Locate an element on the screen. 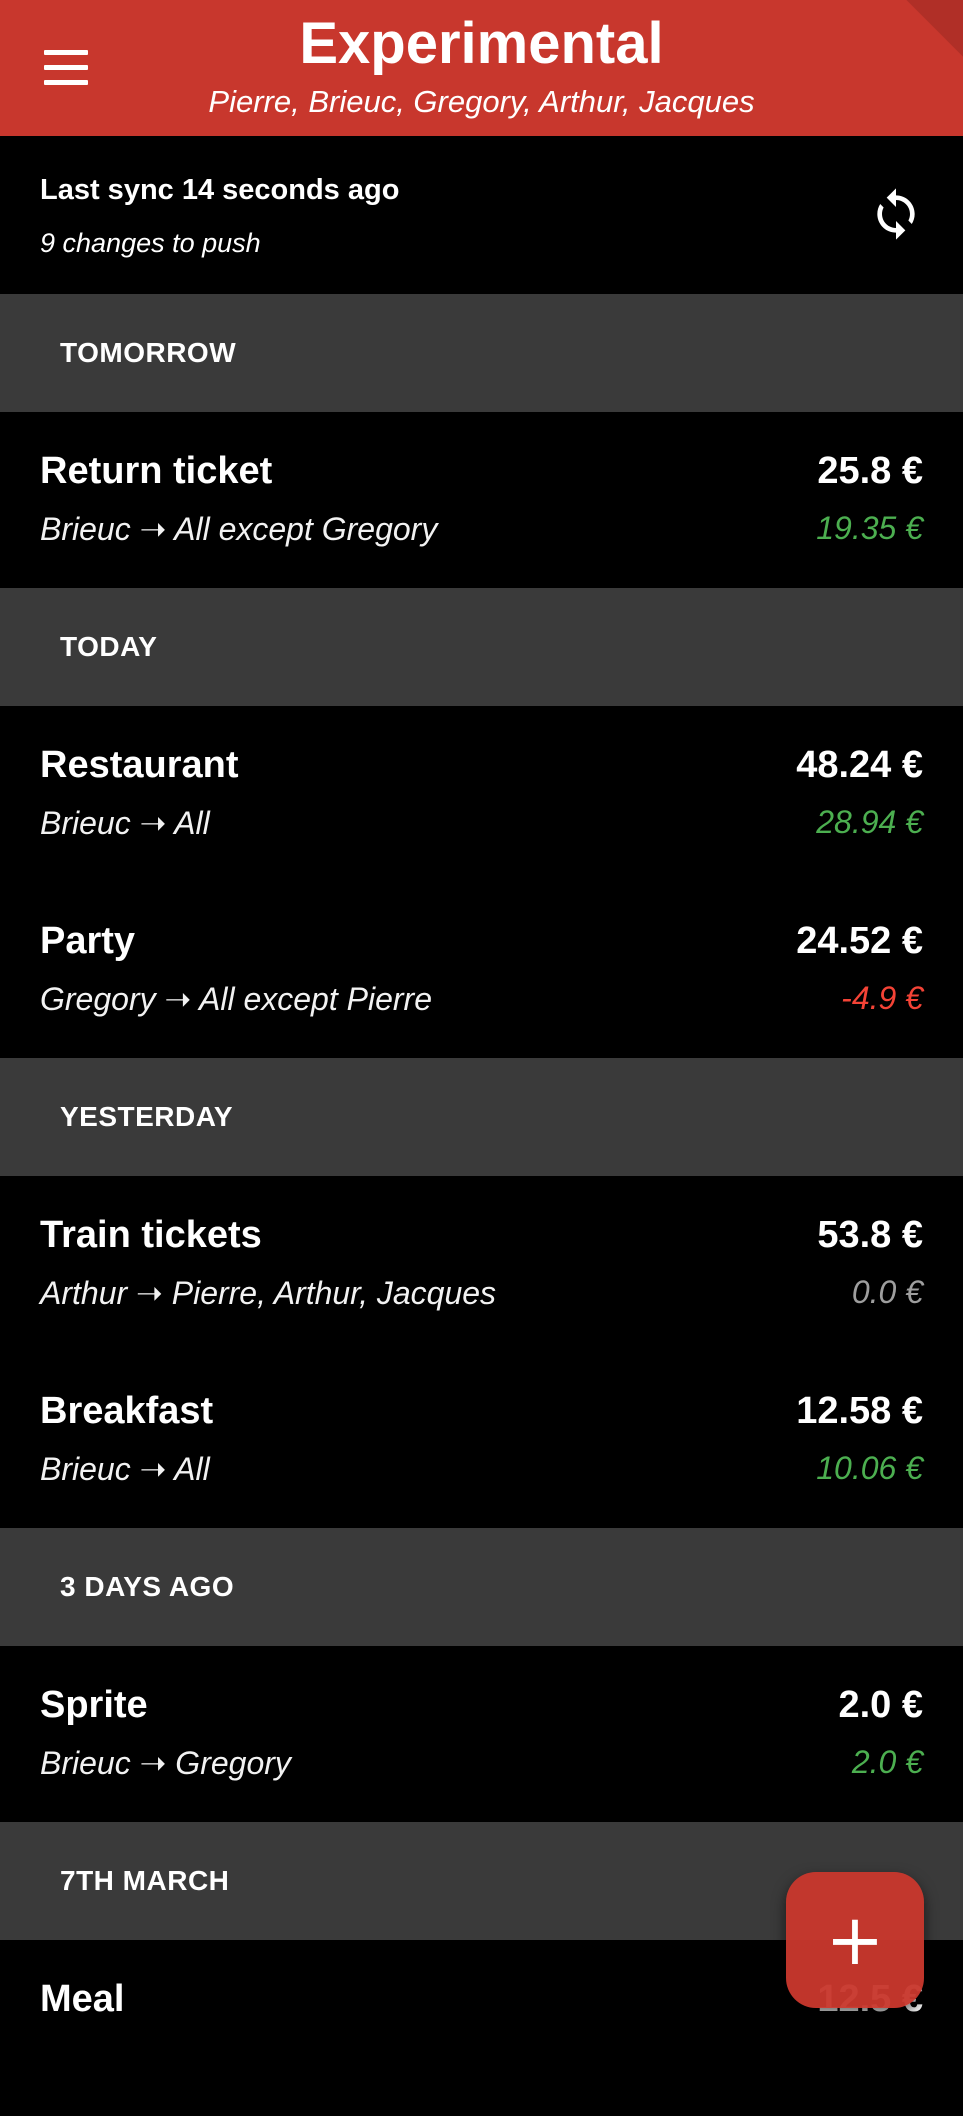 This screenshot has height=2116, width=963. sync-icon is located at coordinates (896, 214).